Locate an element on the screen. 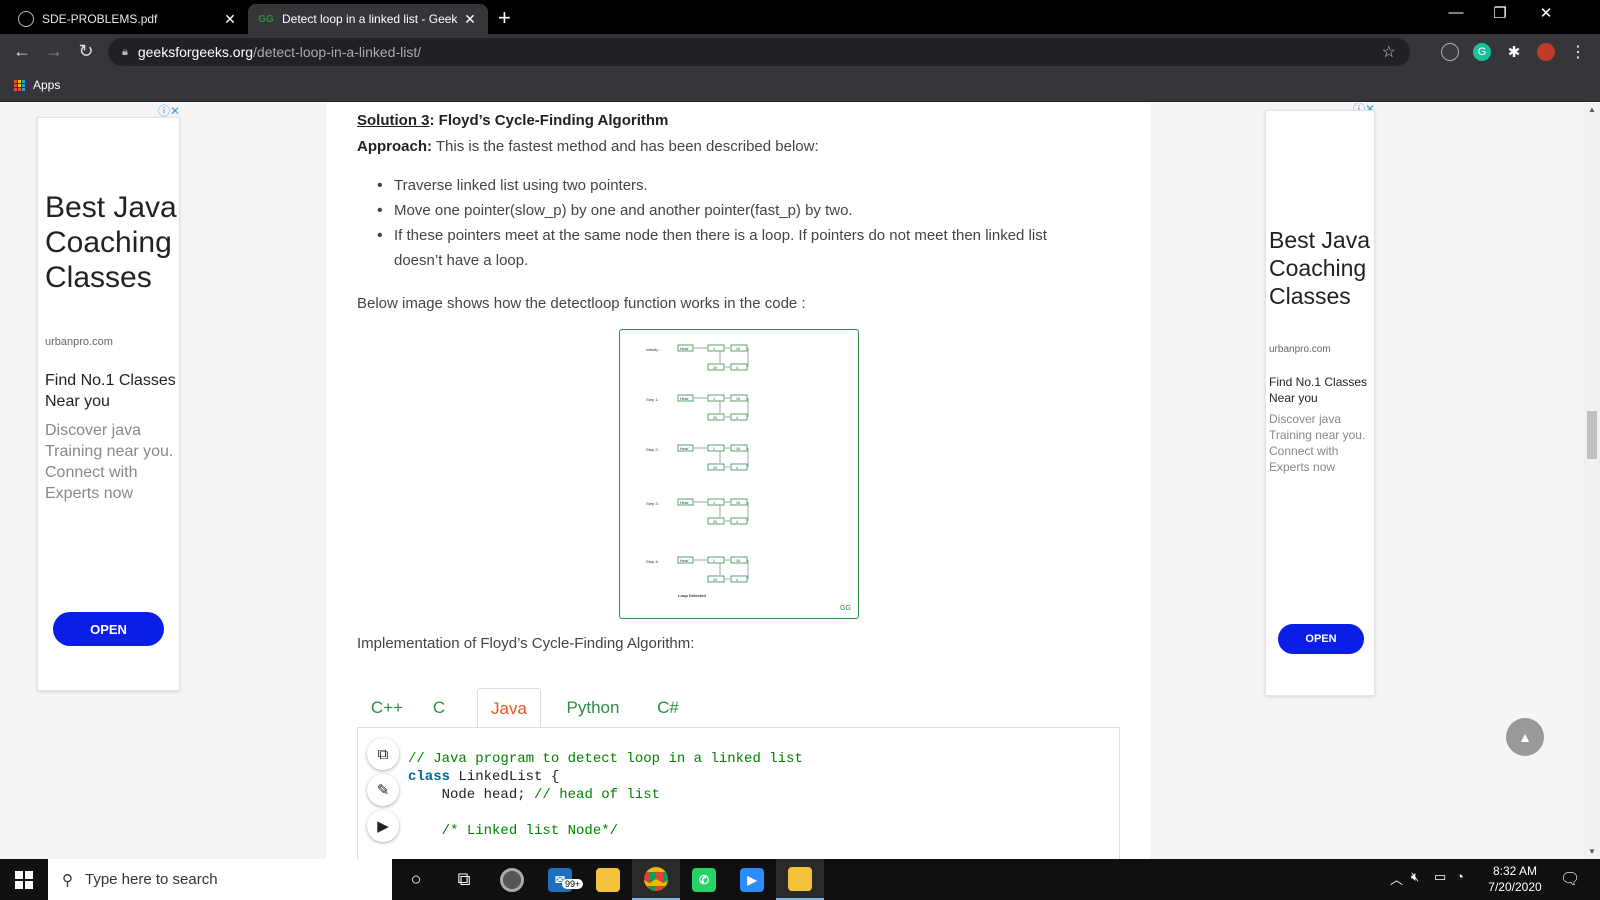  extensions-puzzle-icon: ✱ is located at coordinates (1514, 52).